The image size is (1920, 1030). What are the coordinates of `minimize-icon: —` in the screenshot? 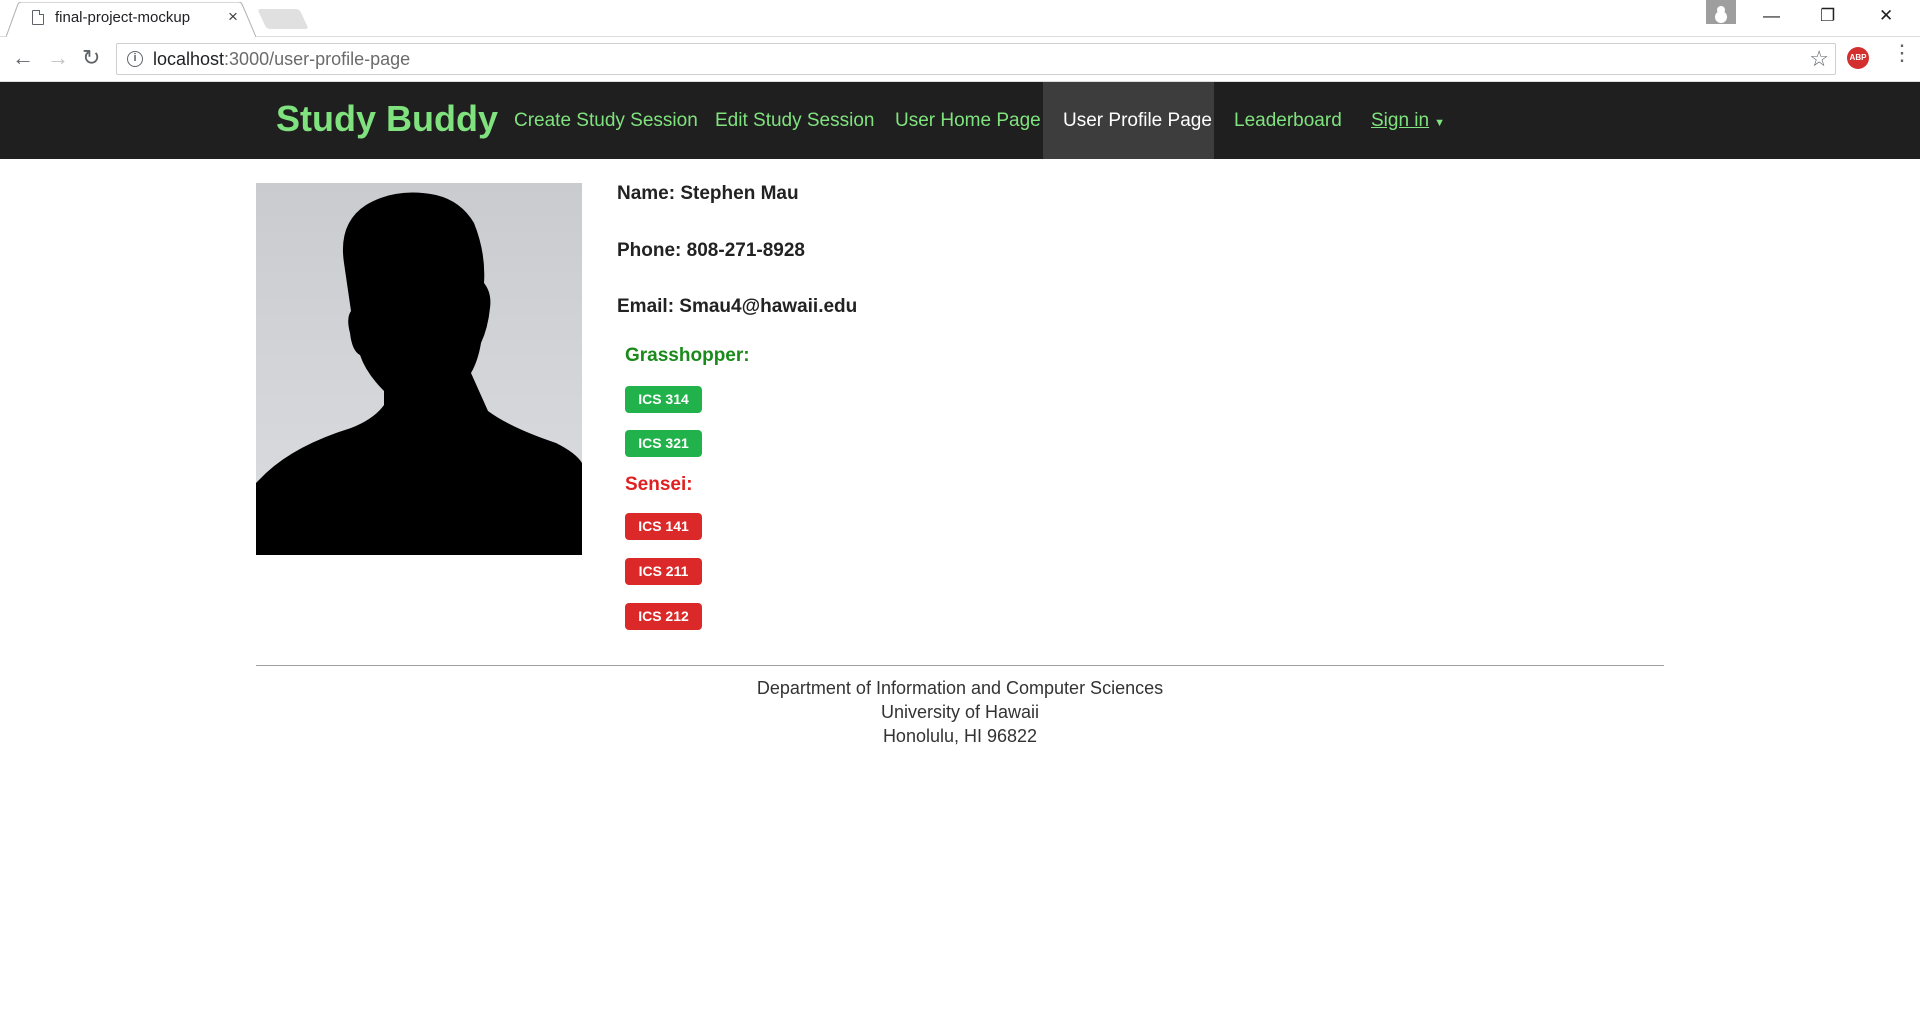 It's located at (1771, 16).